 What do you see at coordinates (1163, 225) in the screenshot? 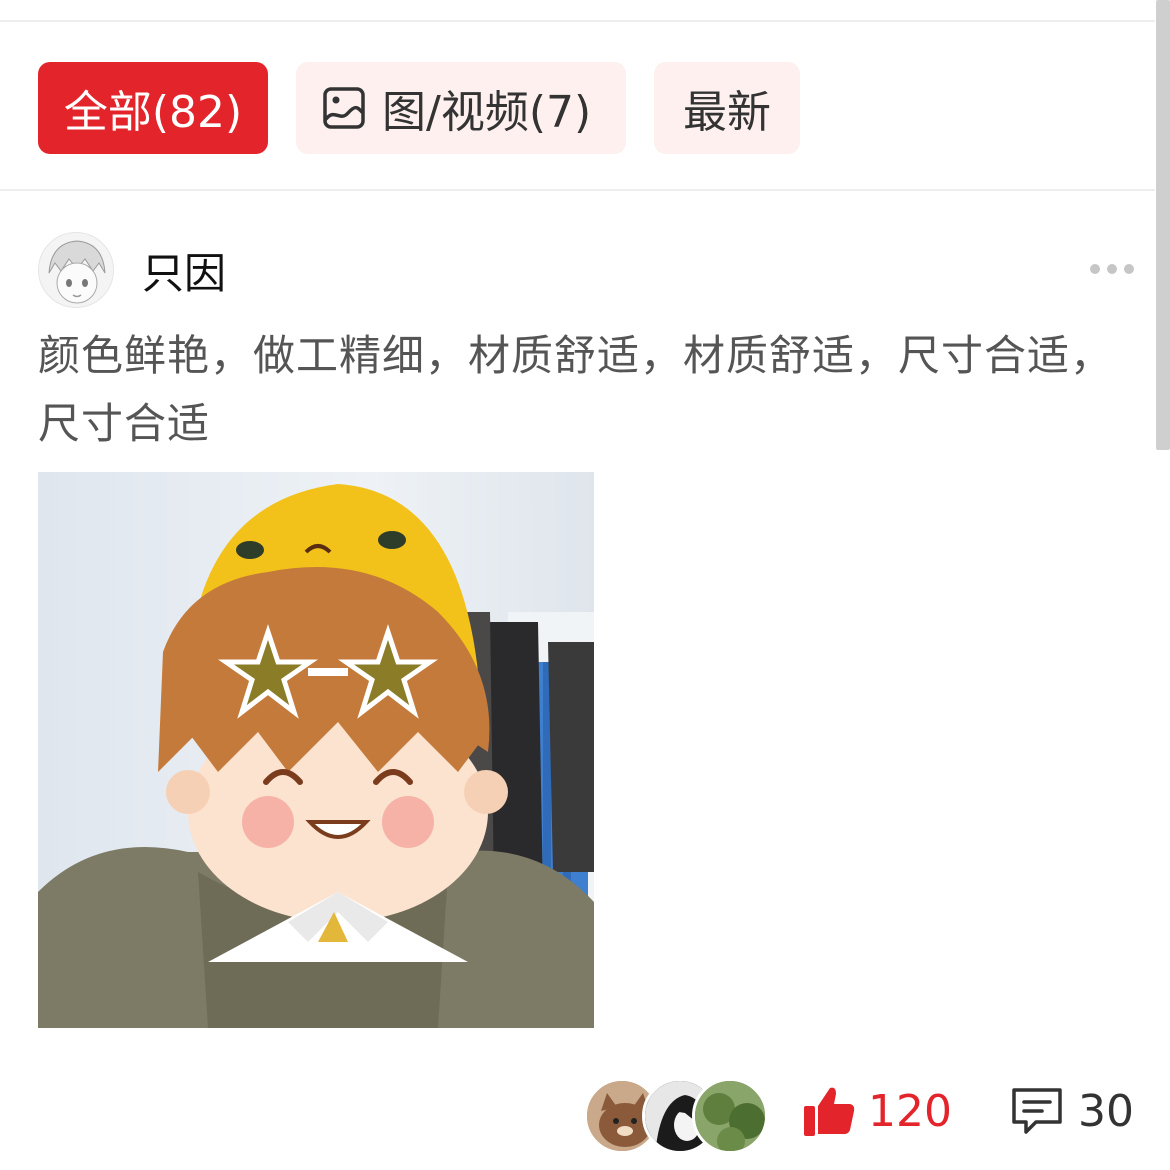
I see `scrollbar` at bounding box center [1163, 225].